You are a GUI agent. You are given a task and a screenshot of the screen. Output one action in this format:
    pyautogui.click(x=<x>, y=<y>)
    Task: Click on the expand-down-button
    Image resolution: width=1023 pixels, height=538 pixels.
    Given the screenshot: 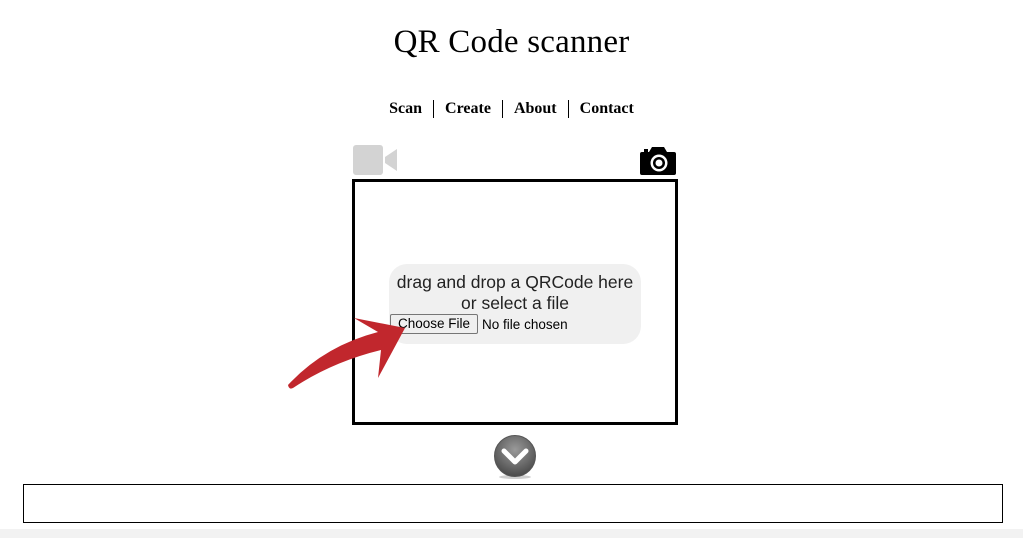 What is the action you would take?
    pyautogui.click(x=515, y=457)
    